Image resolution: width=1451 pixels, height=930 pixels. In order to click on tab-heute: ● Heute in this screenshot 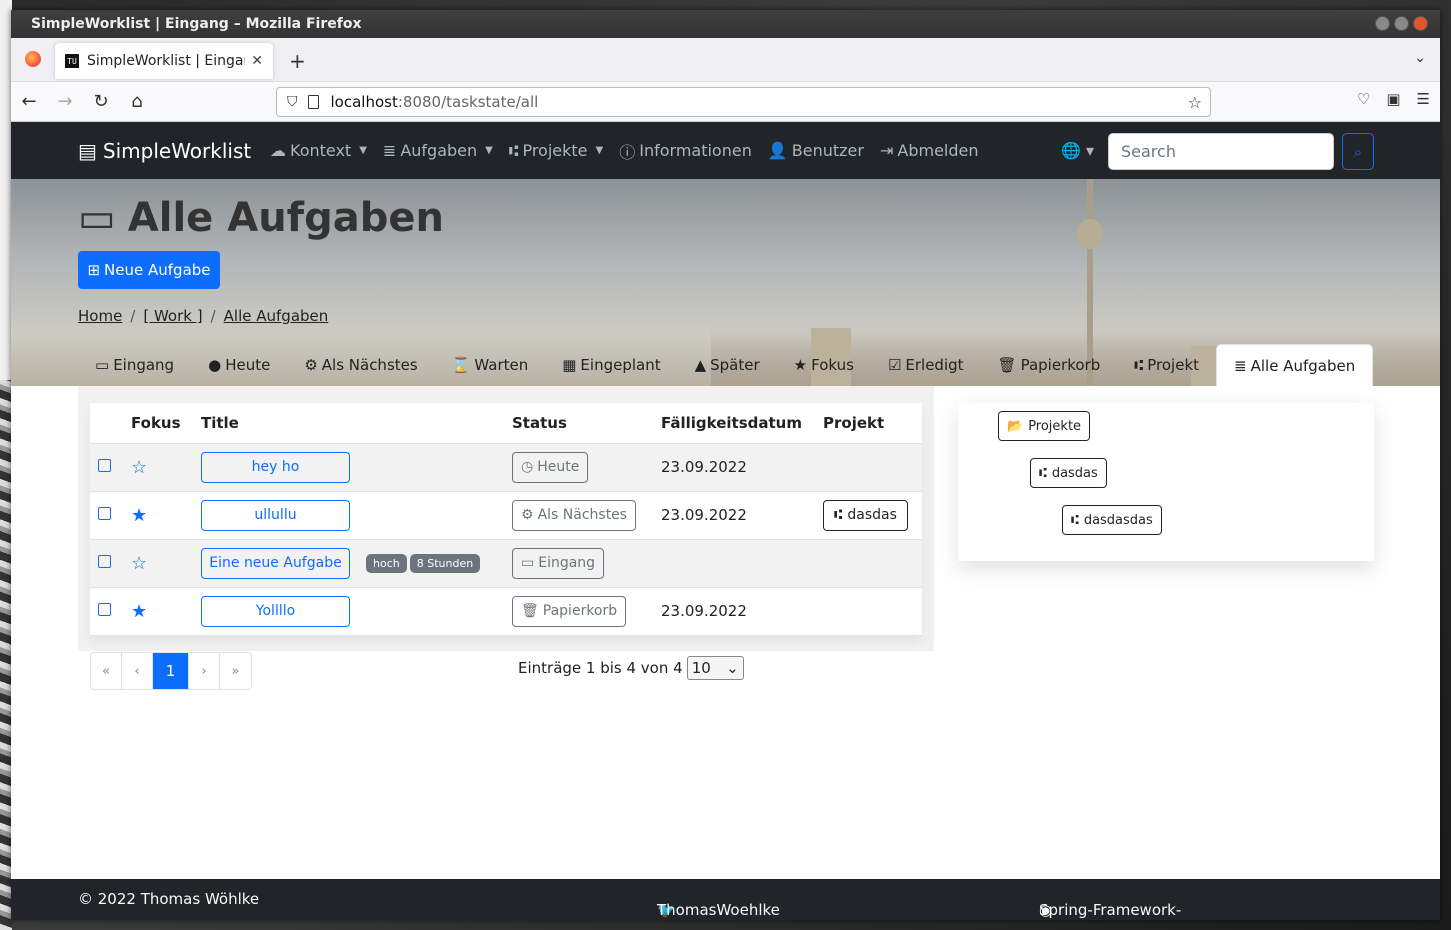, I will do `click(239, 365)`.